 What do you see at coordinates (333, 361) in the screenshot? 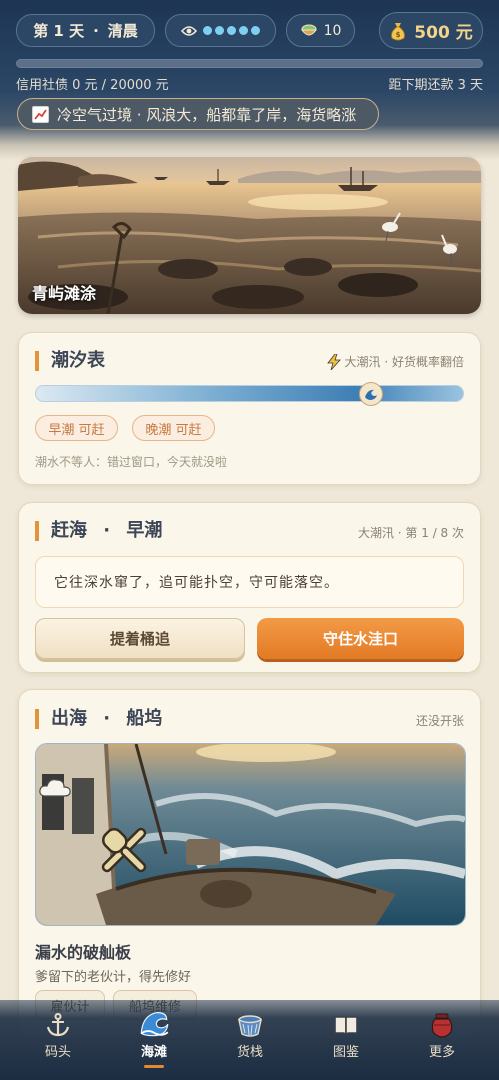
I see `lightning-icon` at bounding box center [333, 361].